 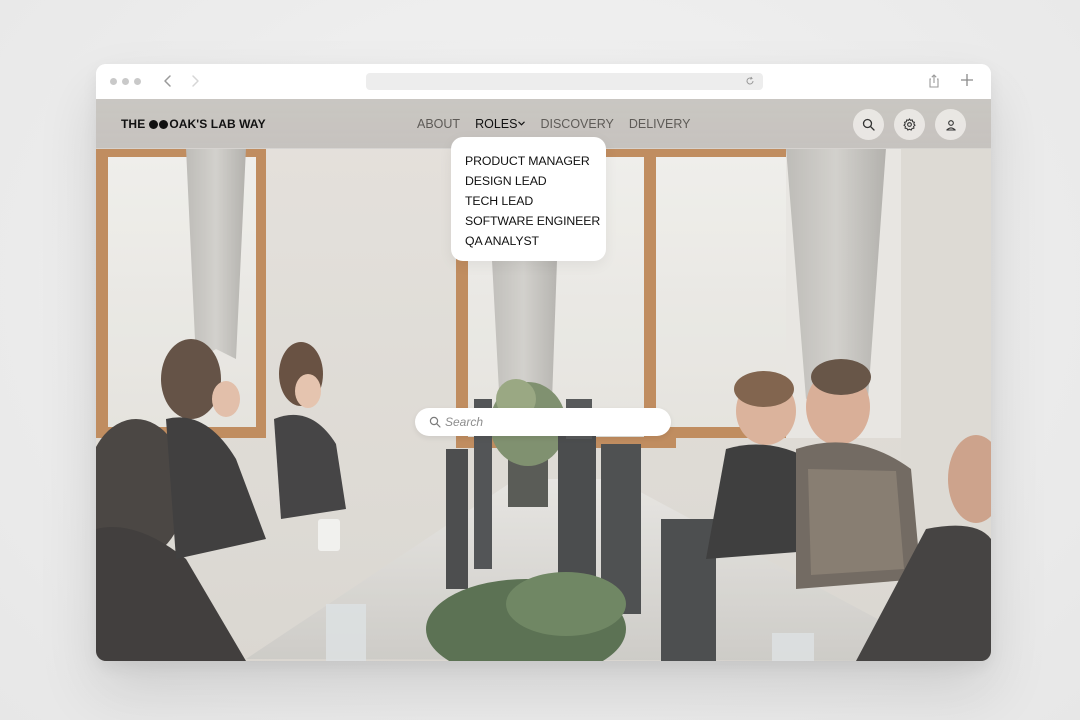 What do you see at coordinates (168, 81) in the screenshot?
I see `back-arrow-icon` at bounding box center [168, 81].